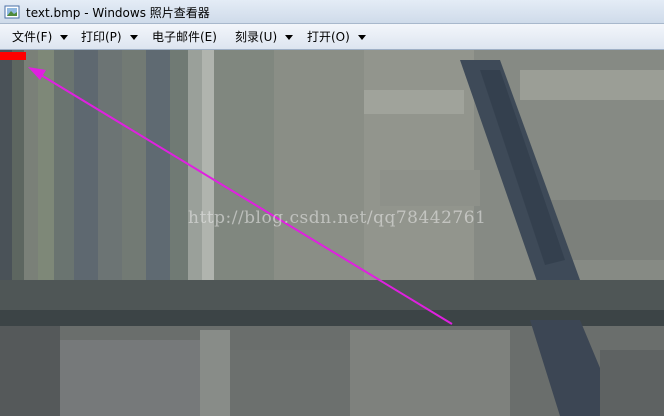  I want to click on menu-open-label: 打开(O), so click(328, 37).